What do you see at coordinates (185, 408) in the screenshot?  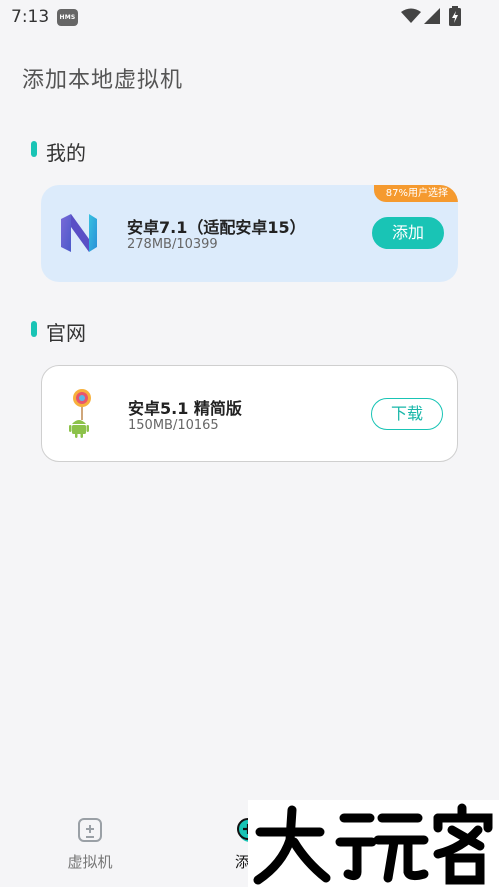 I see `vm-name: 安卓5.1 精简版` at bounding box center [185, 408].